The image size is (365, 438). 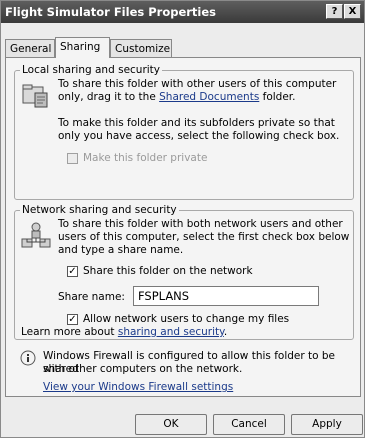 What do you see at coordinates (72, 271) in the screenshot?
I see `share-on-network-checkbox: ✓` at bounding box center [72, 271].